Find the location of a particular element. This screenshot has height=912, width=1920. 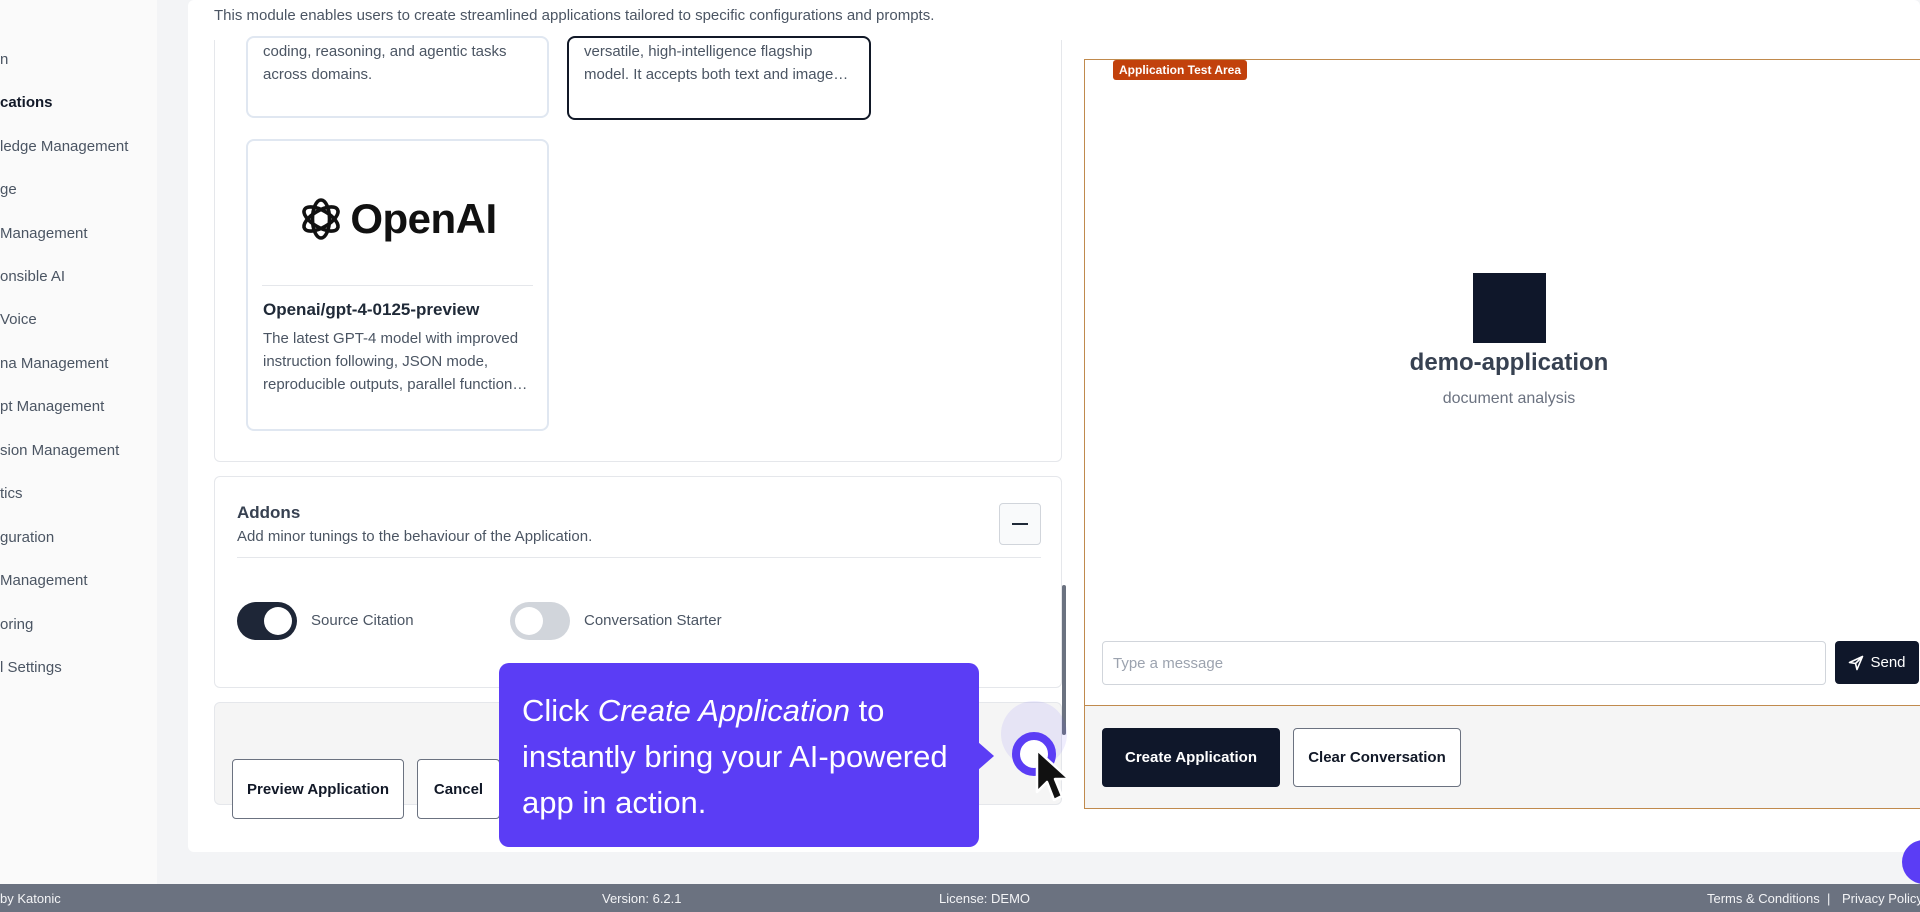

conversation-starter-toggle is located at coordinates (540, 621).